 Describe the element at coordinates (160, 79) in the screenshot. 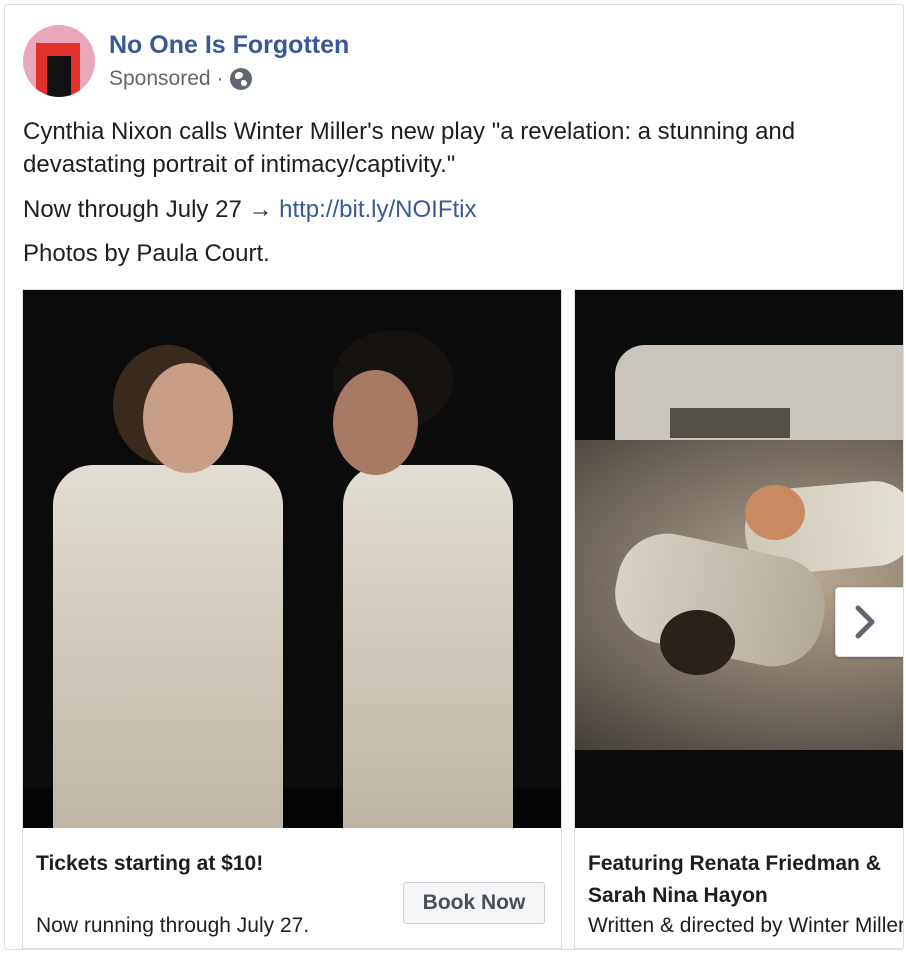

I see `sponsored-label: Sponsored` at that location.